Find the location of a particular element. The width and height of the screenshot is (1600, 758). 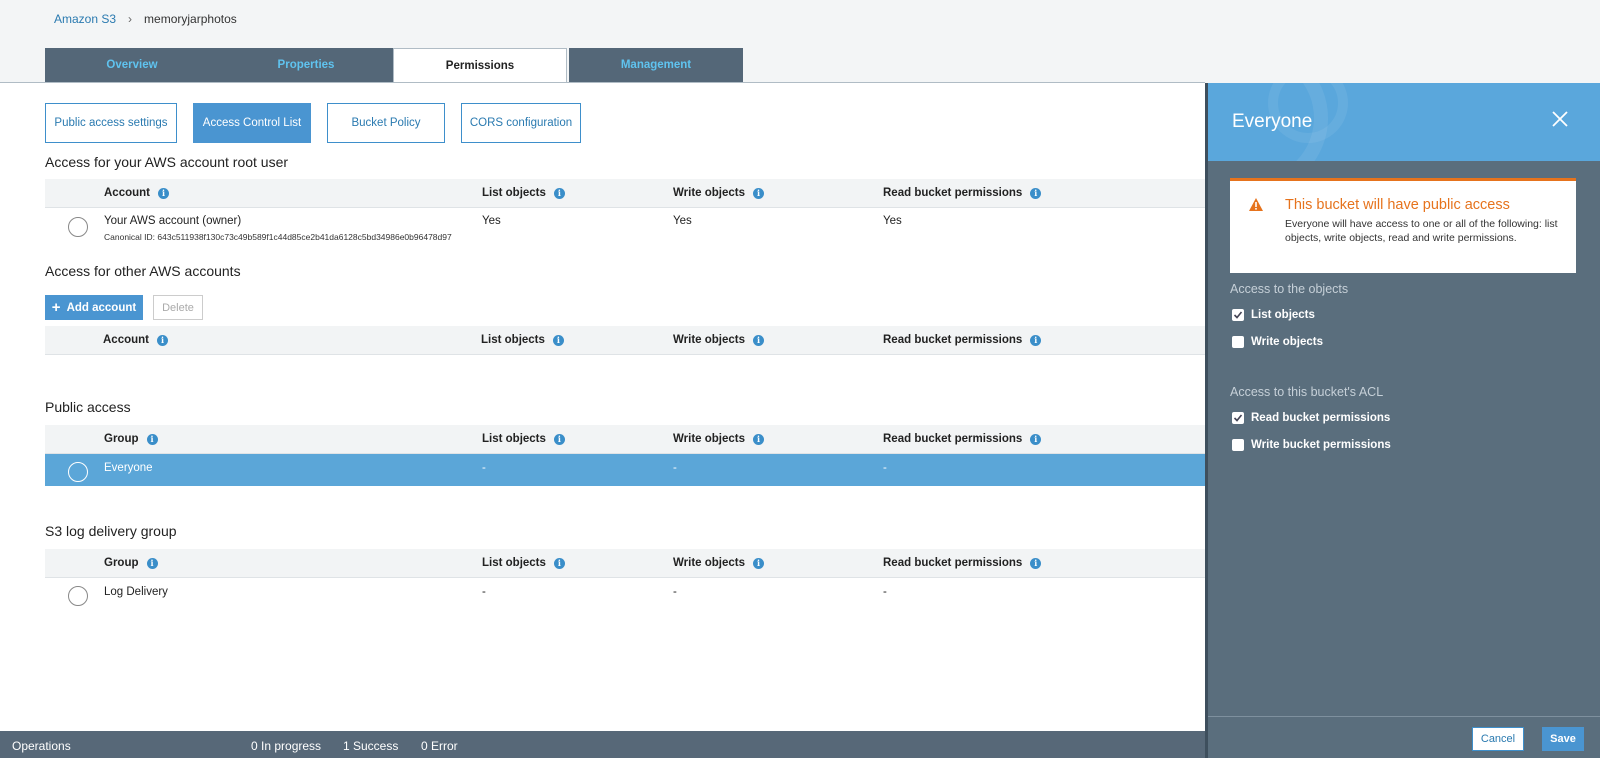

subtab-access-control-list: Access Control List is located at coordinates (252, 123).